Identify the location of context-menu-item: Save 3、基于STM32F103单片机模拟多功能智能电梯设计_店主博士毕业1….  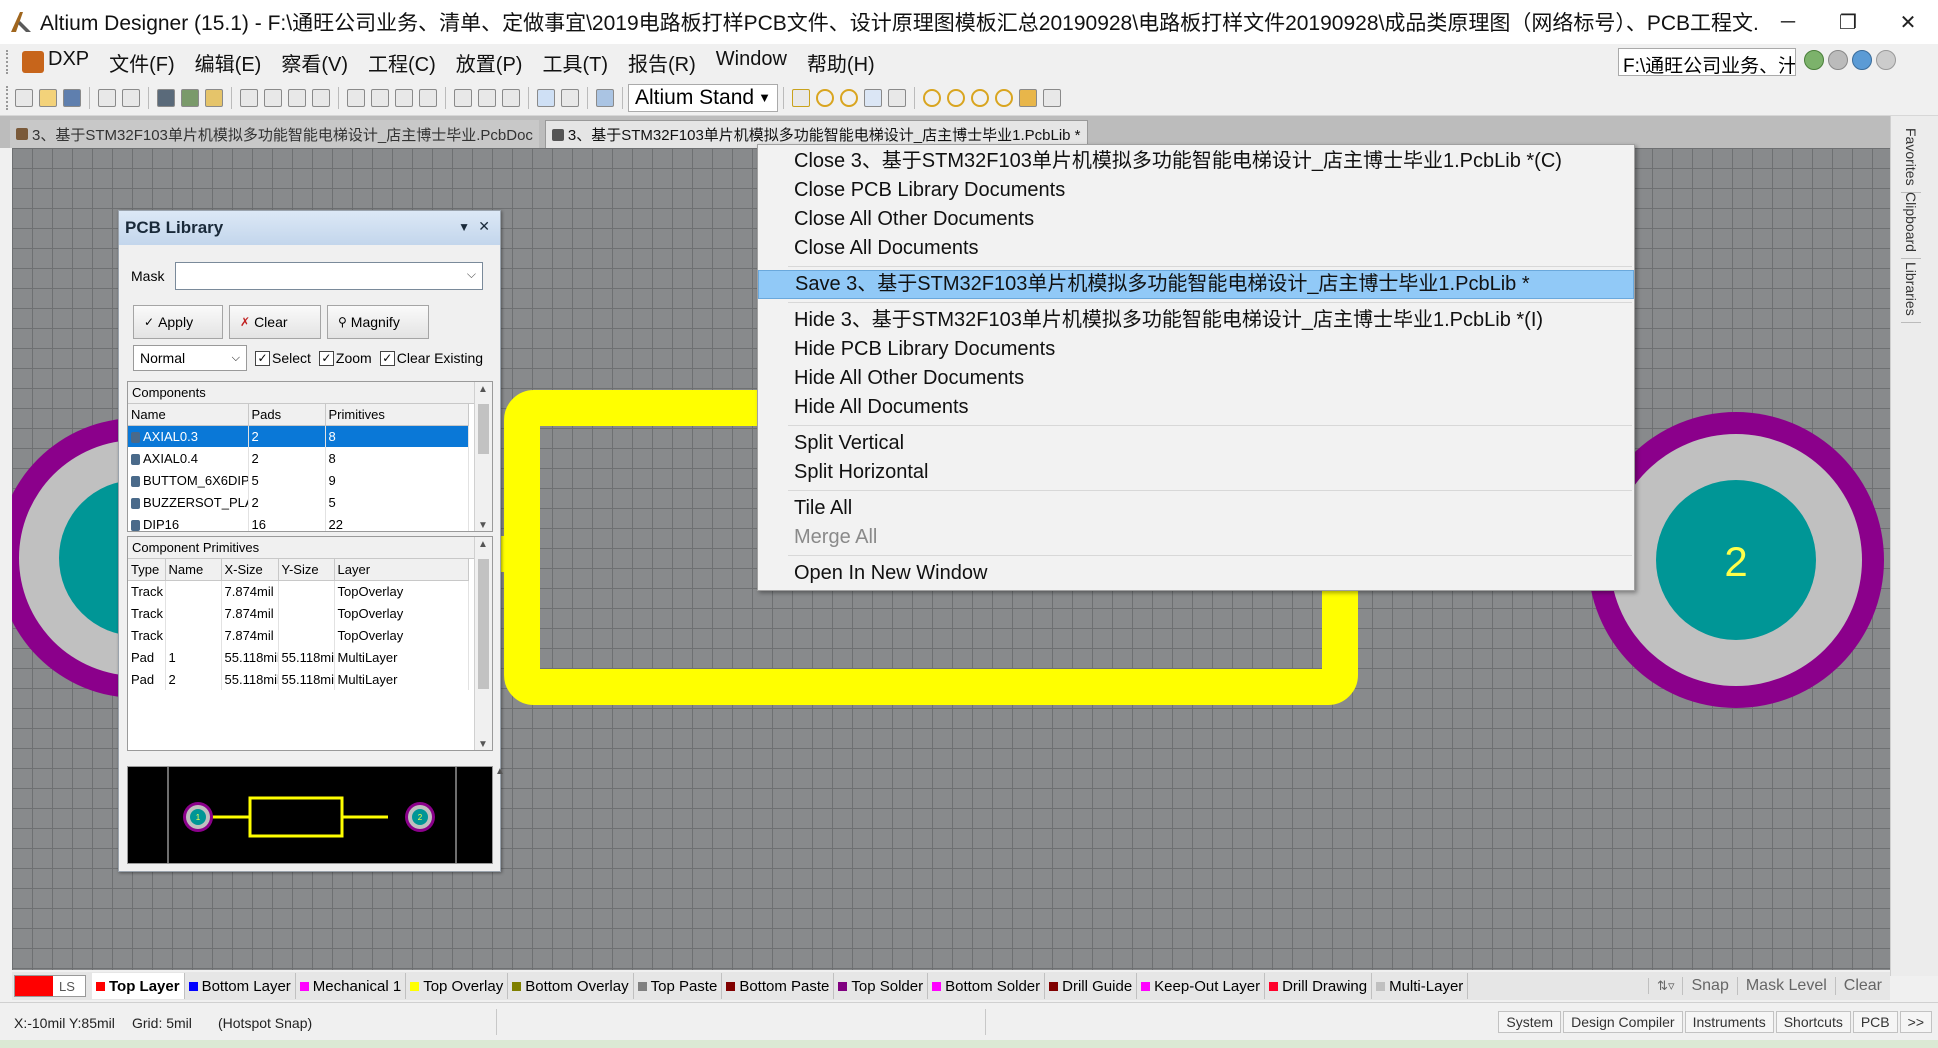
(1196, 284).